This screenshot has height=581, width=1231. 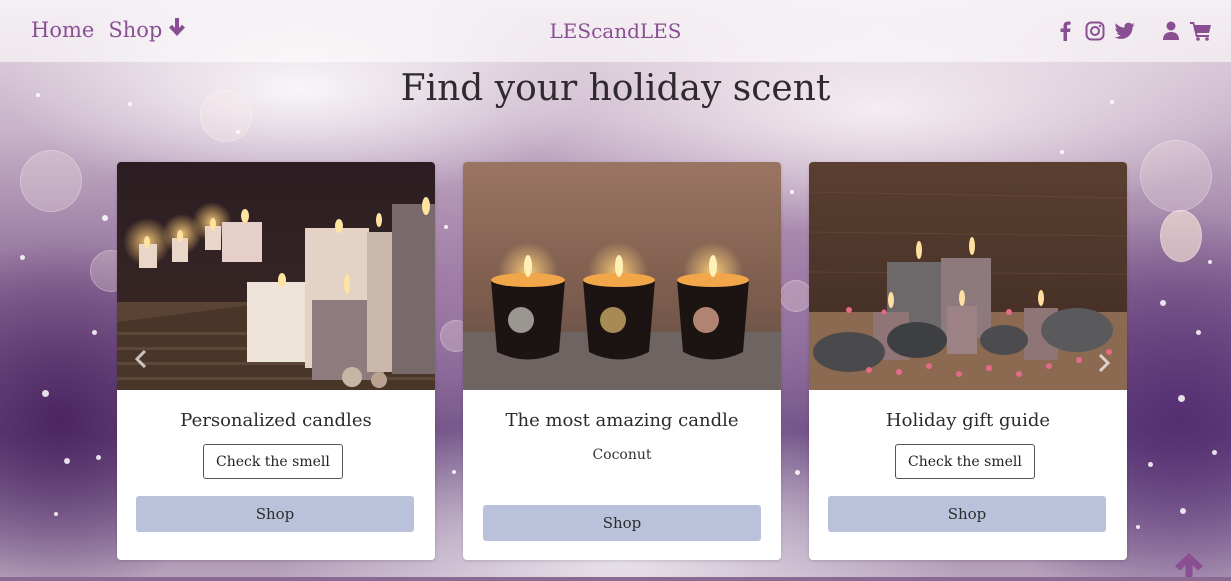 What do you see at coordinates (968, 420) in the screenshot?
I see `card-title: Holiday gift guide` at bounding box center [968, 420].